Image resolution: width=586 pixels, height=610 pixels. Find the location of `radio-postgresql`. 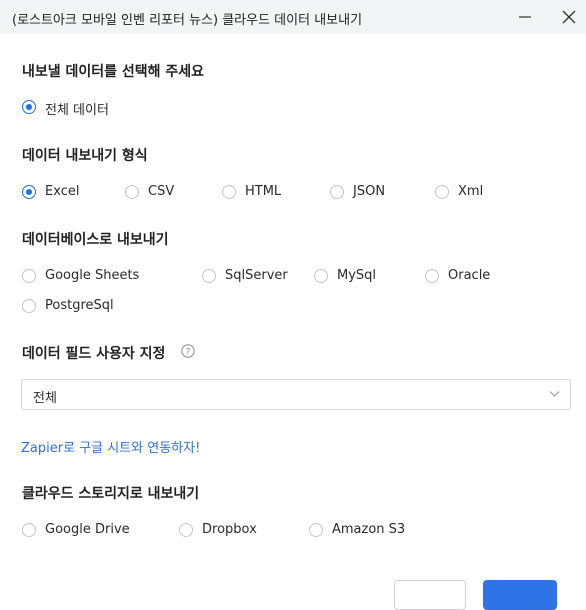

radio-postgresql is located at coordinates (29, 306).